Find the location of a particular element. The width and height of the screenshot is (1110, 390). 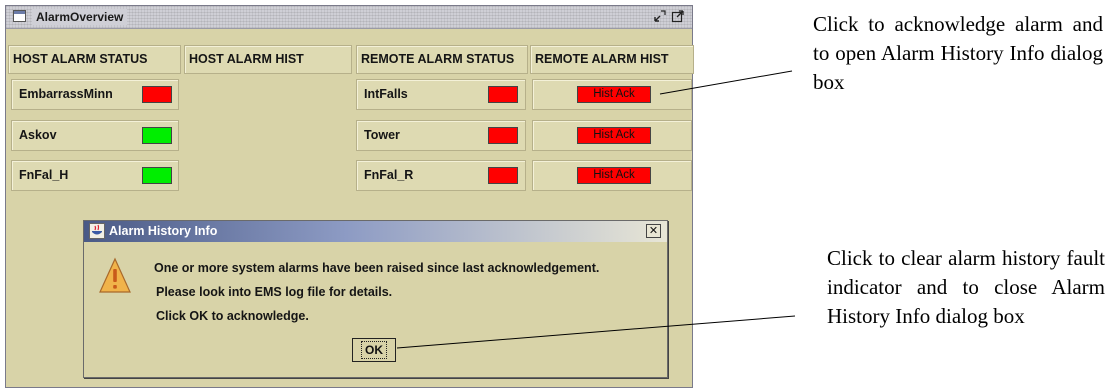

callout-line-ok is located at coordinates (596, 332).